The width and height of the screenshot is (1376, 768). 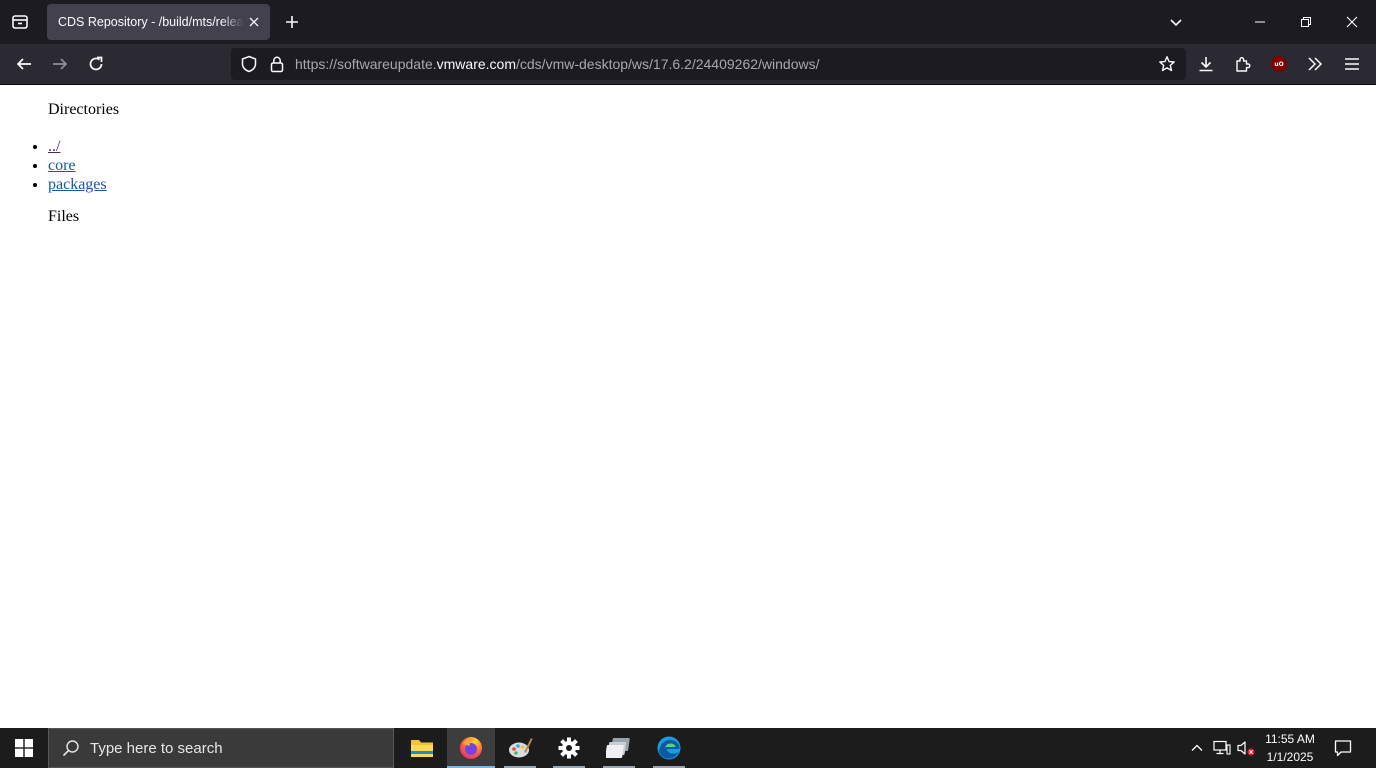 I want to click on taskbar-clock: 11:55 AM 1/1/2025, so click(x=1290, y=748).